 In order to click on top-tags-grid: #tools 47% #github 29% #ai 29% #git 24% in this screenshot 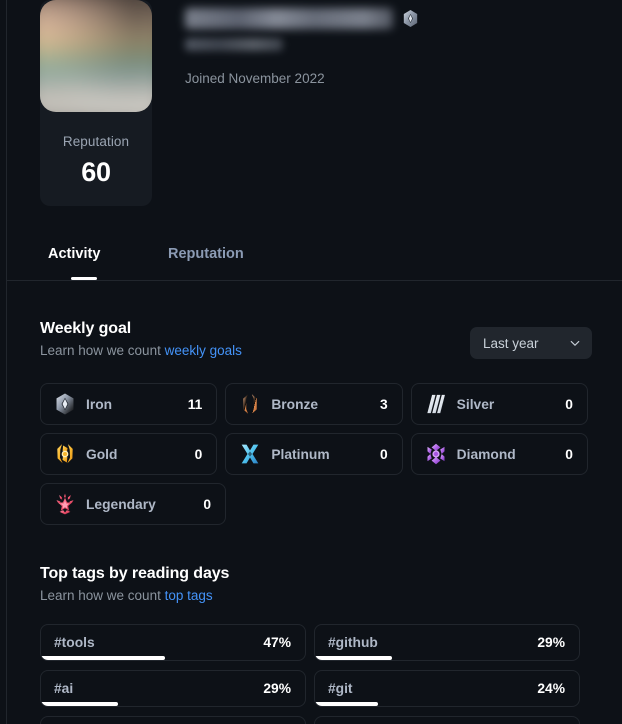, I will do `click(314, 674)`.